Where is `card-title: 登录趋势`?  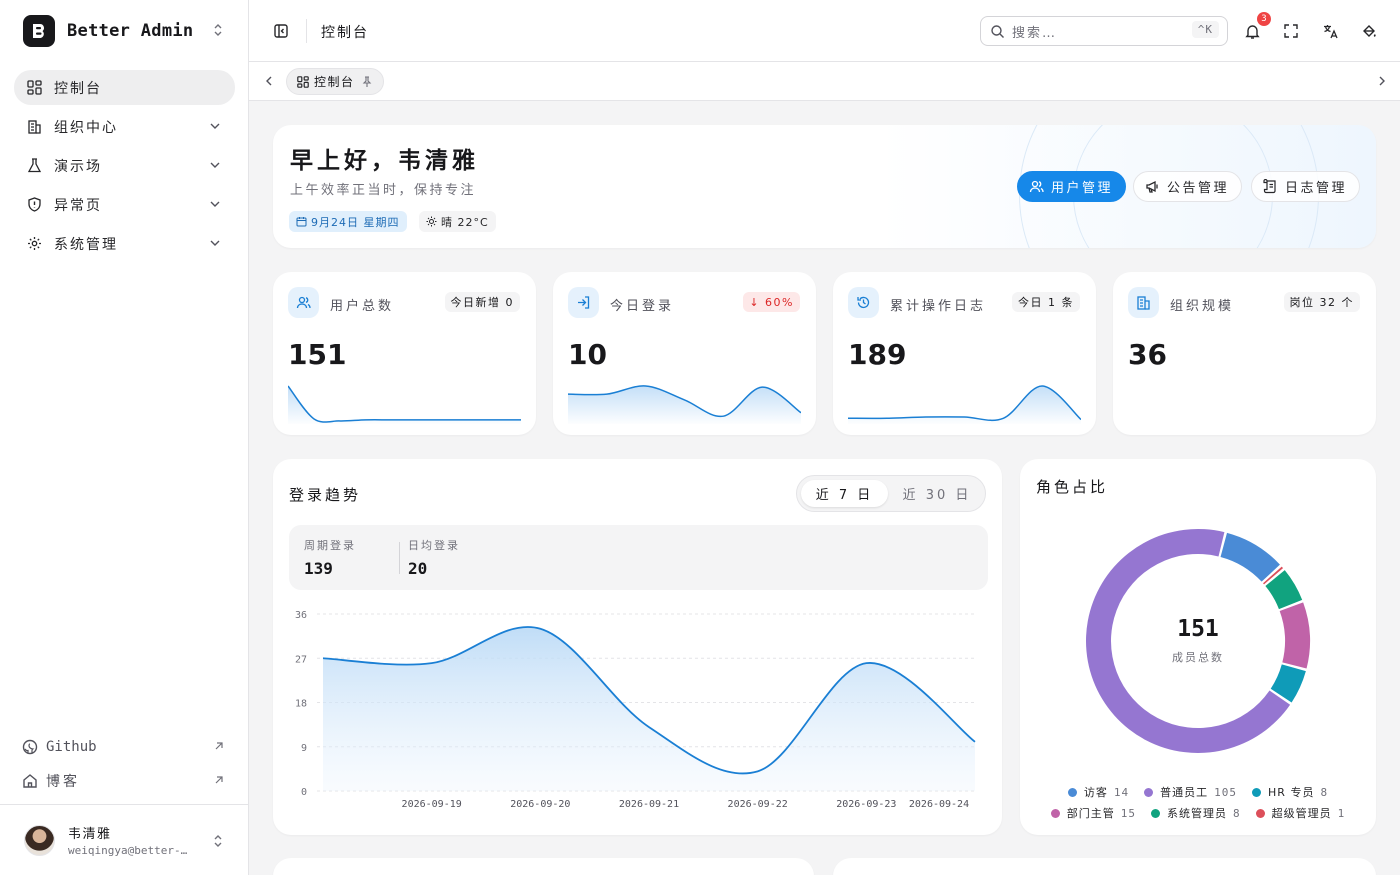 card-title: 登录趋势 is located at coordinates (325, 495).